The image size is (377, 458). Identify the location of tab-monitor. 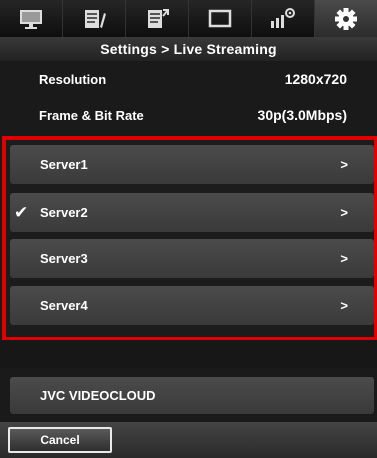
(31, 18).